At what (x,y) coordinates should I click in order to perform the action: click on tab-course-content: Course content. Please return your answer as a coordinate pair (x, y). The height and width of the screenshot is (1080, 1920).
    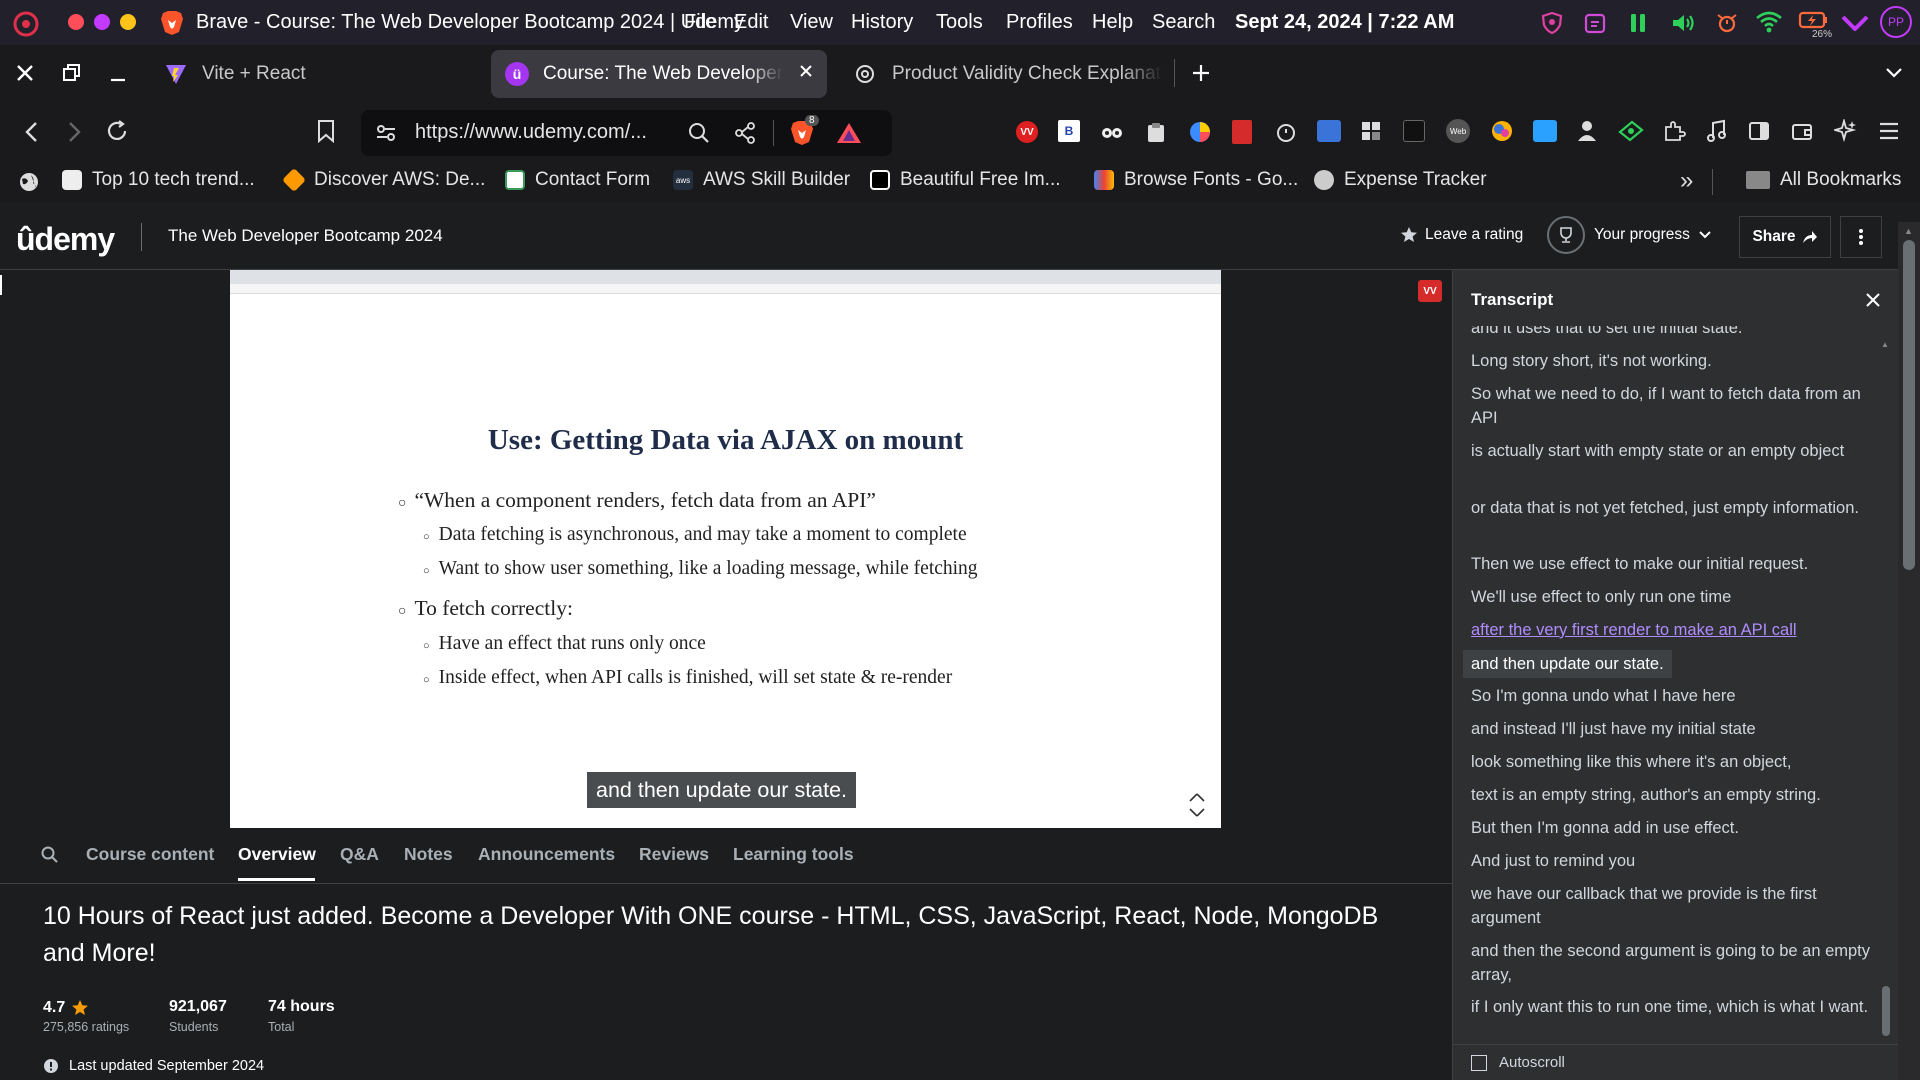
    Looking at the image, I should click on (150, 854).